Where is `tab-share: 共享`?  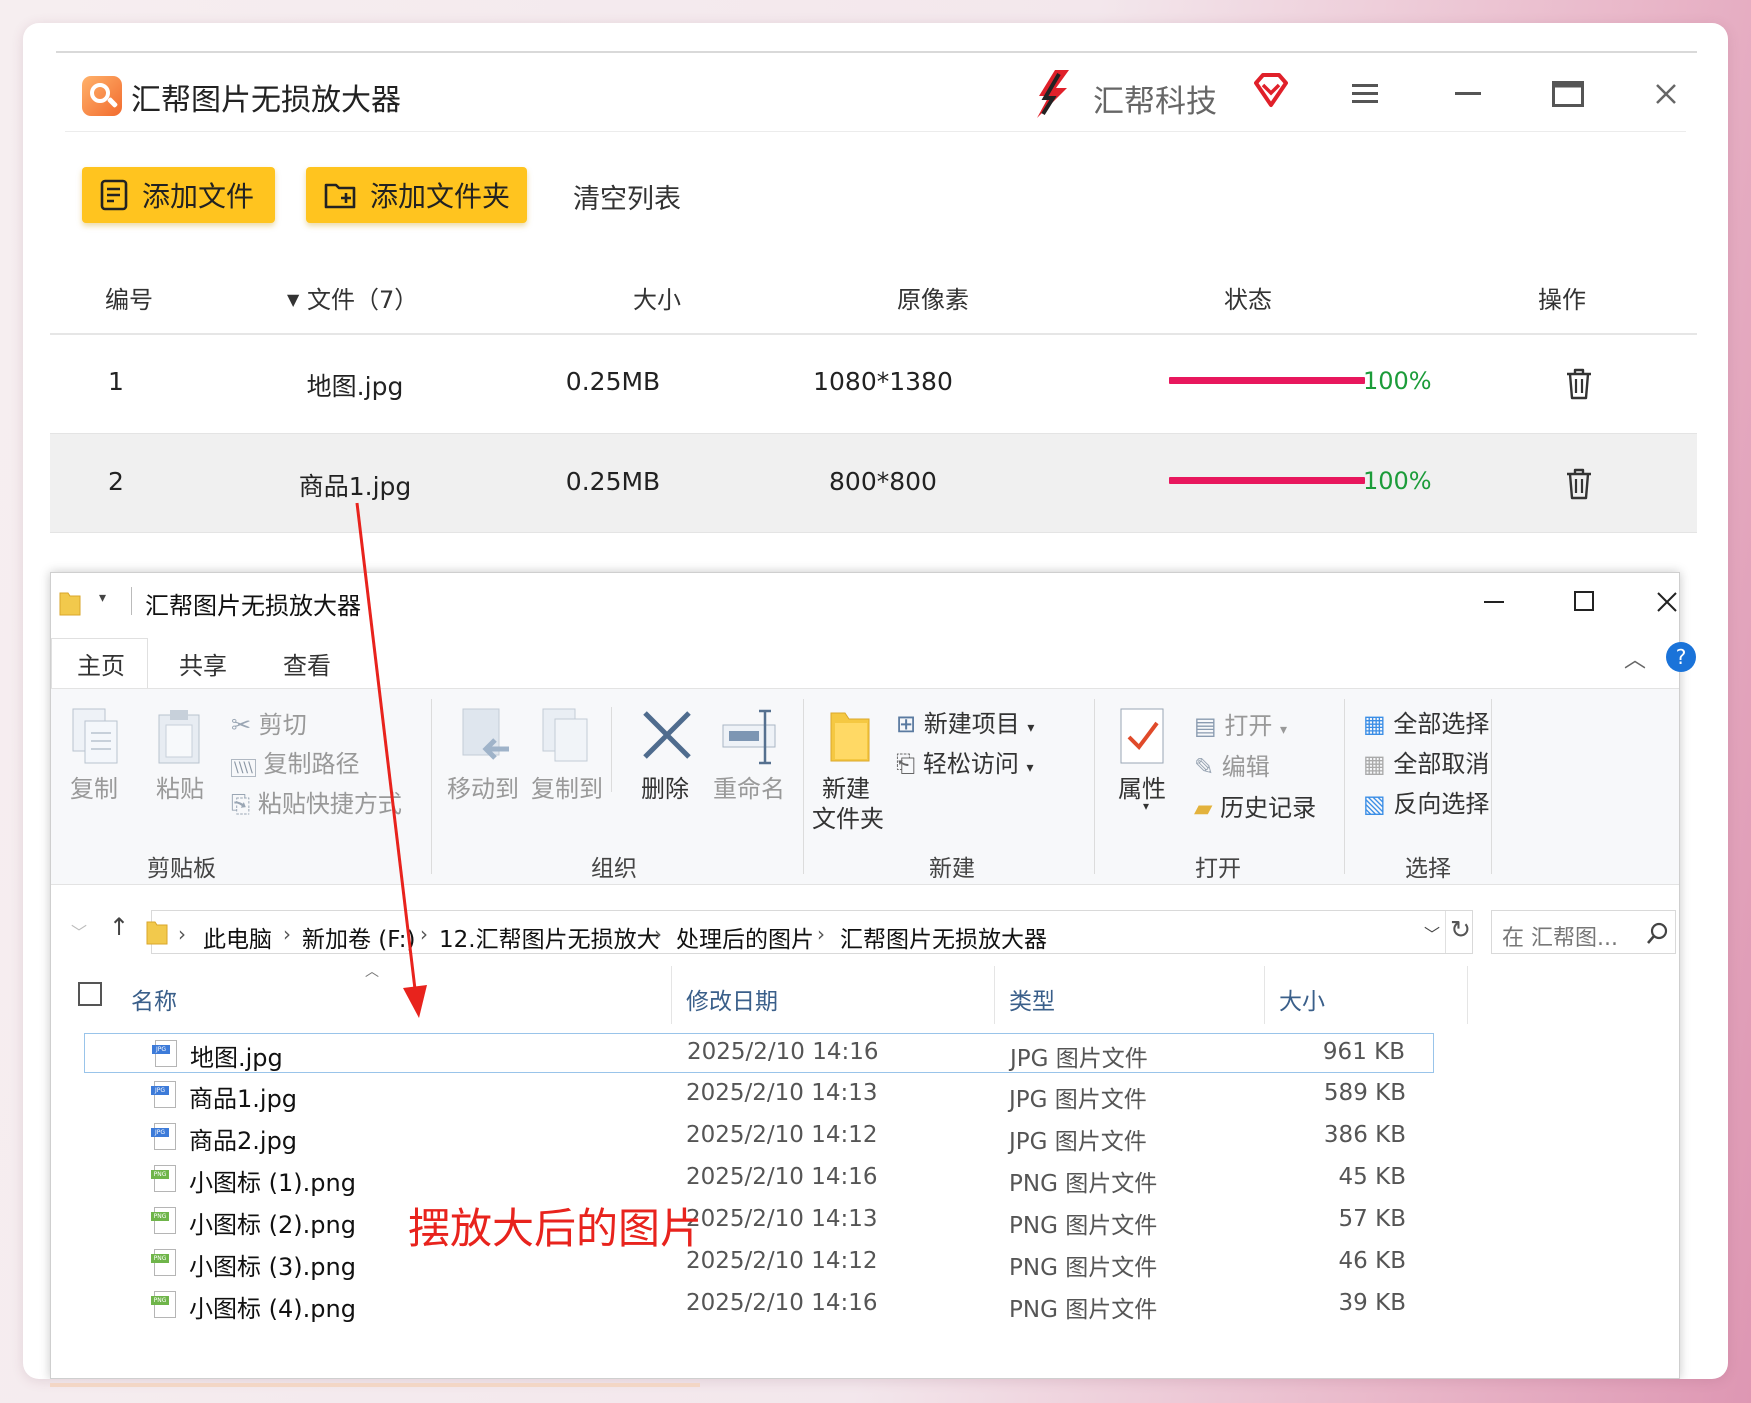 tab-share: 共享 is located at coordinates (203, 663).